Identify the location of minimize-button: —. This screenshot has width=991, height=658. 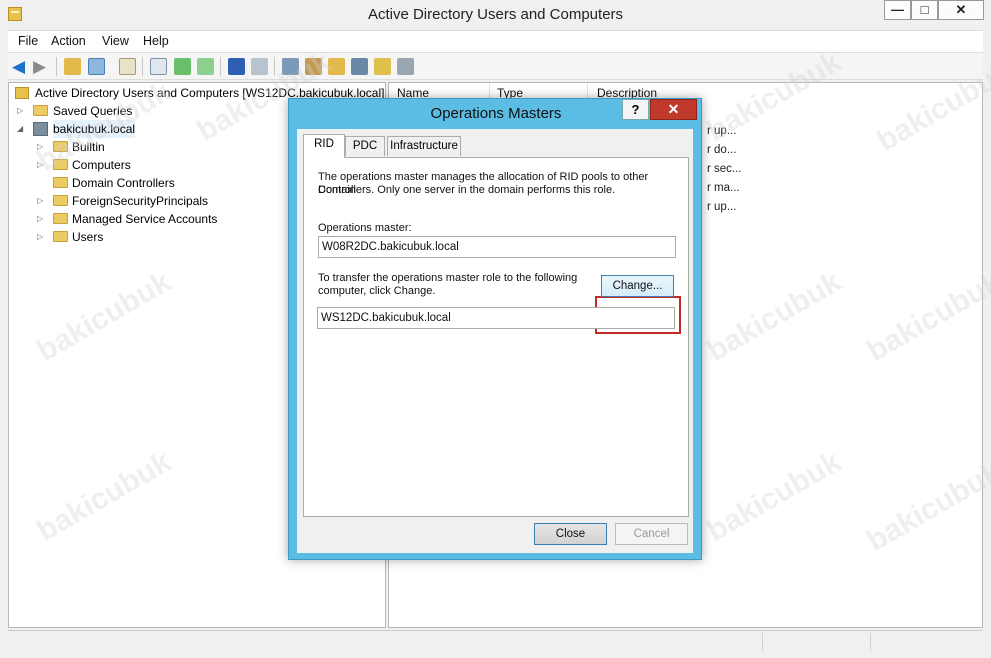
(897, 10).